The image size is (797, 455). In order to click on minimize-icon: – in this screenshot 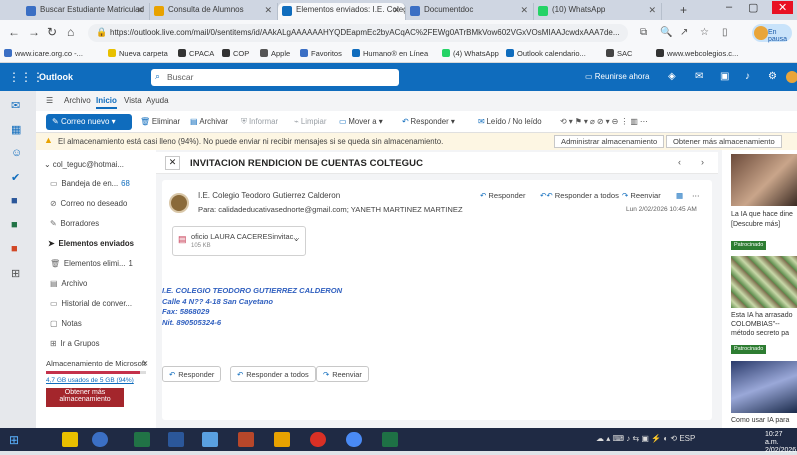, I will do `click(729, 7)`.